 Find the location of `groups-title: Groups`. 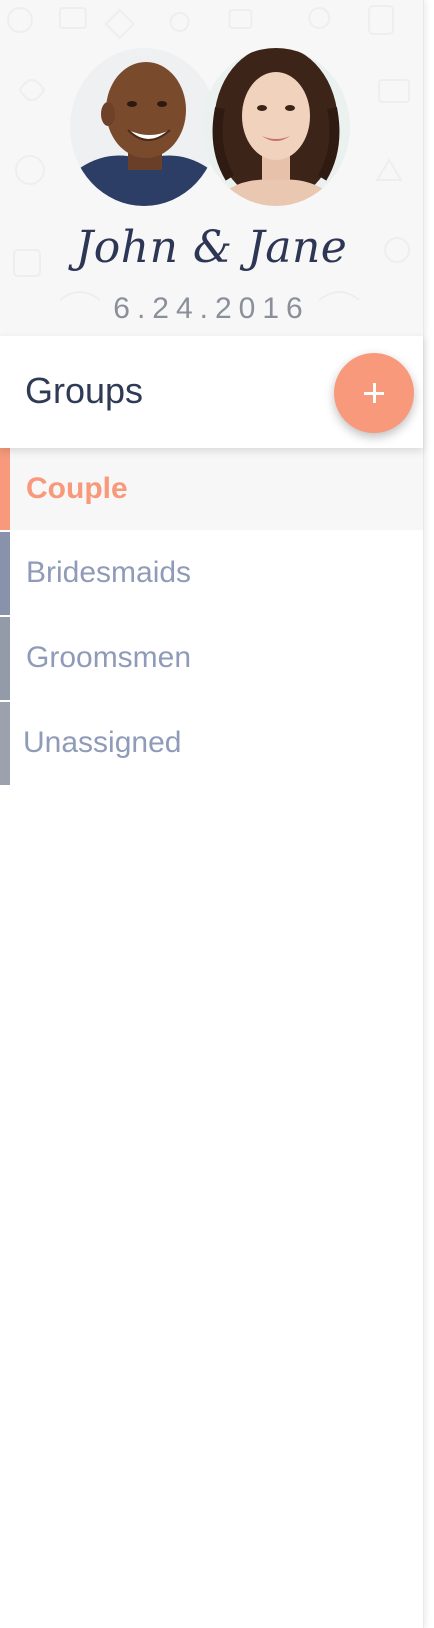

groups-title: Groups is located at coordinates (84, 390).